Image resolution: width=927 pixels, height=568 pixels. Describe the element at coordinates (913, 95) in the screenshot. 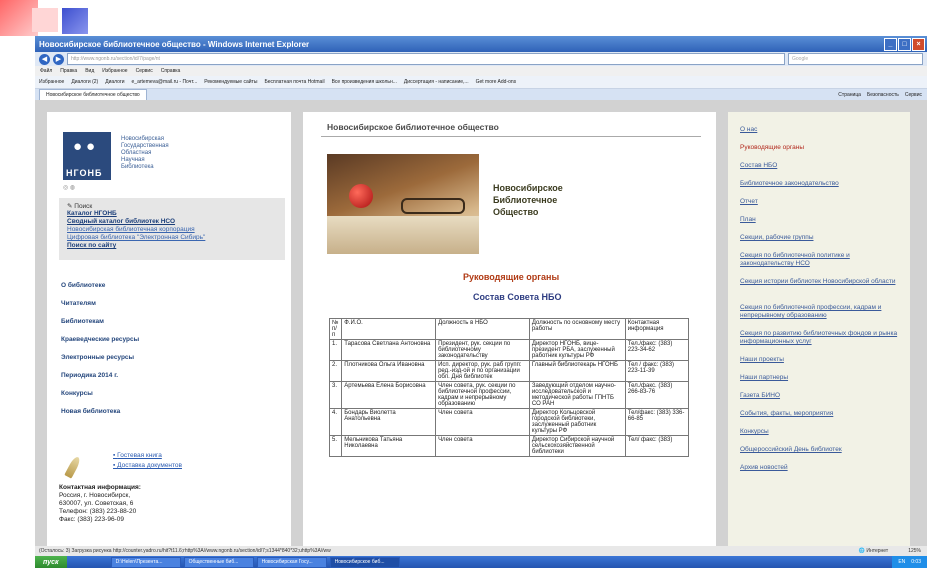

I see `command-menu: Сервис` at that location.